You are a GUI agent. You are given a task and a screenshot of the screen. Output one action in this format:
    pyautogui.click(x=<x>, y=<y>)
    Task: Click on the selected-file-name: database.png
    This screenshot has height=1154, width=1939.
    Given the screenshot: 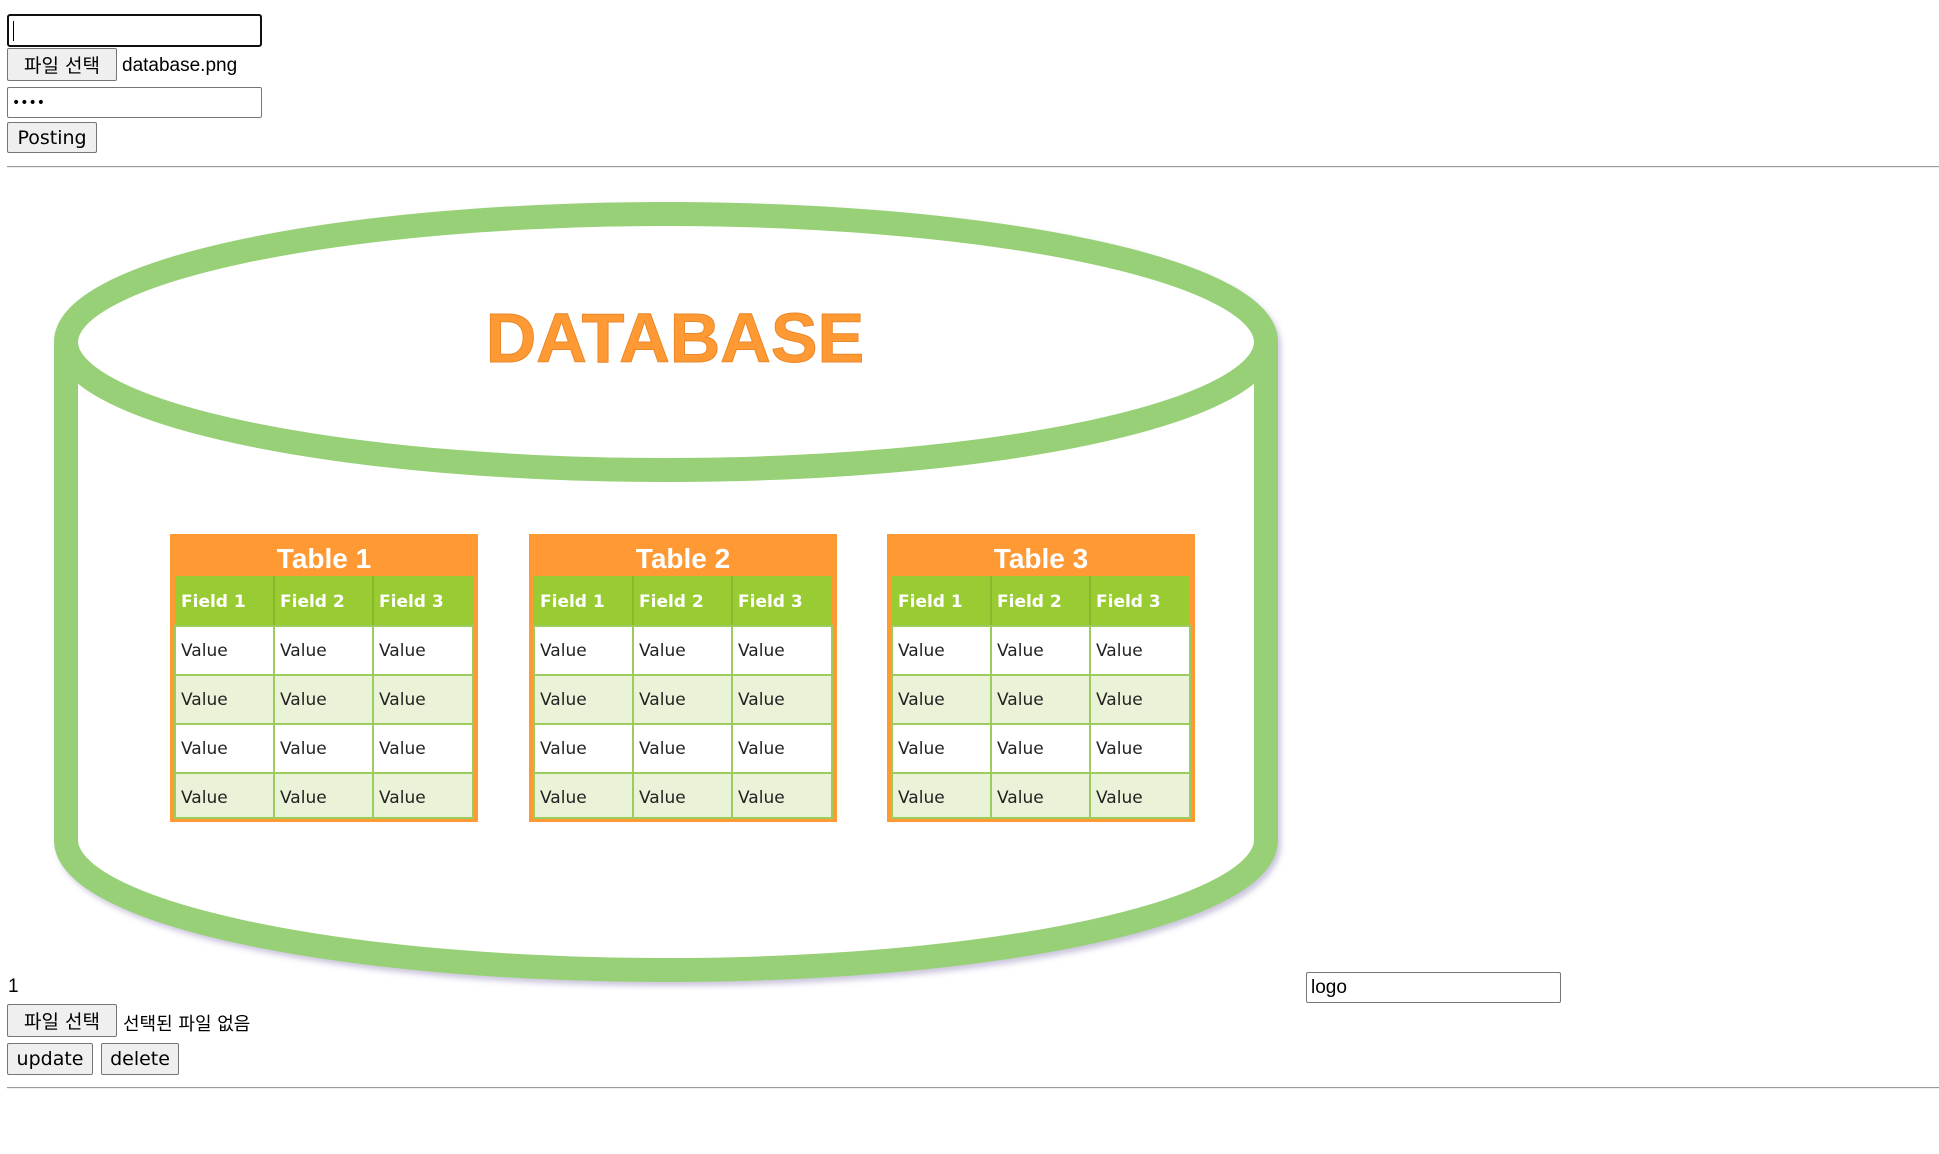 What is the action you would take?
    pyautogui.click(x=180, y=65)
    